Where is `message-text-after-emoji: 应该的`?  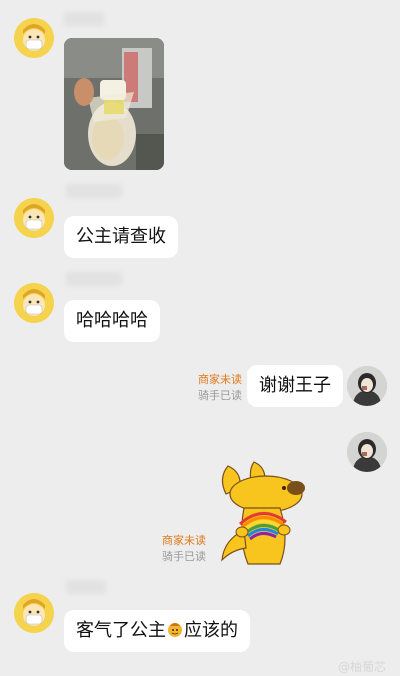
message-text-after-emoji: 应该的 is located at coordinates (211, 630).